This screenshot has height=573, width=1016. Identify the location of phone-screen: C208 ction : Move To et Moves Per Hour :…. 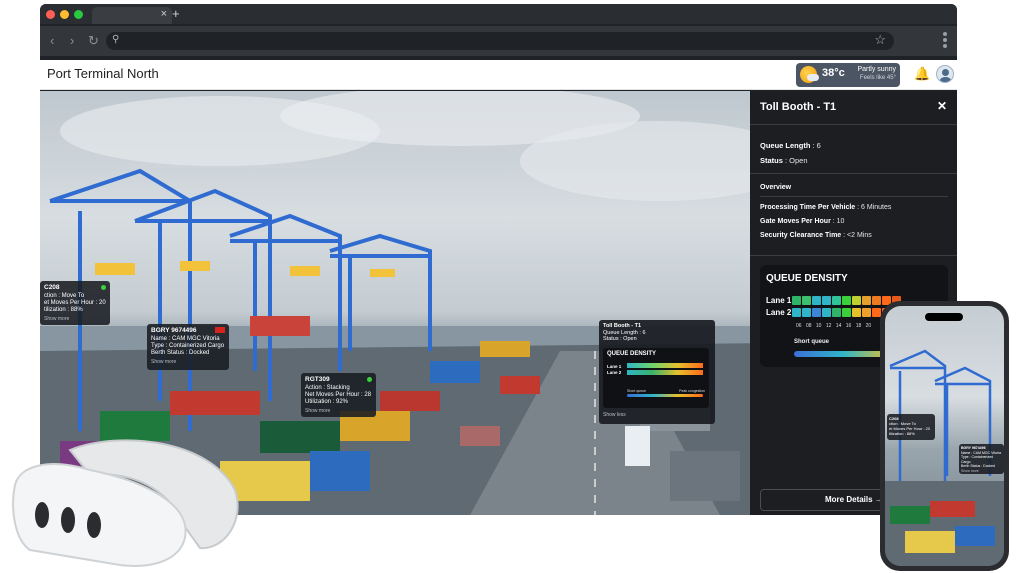
(944, 436).